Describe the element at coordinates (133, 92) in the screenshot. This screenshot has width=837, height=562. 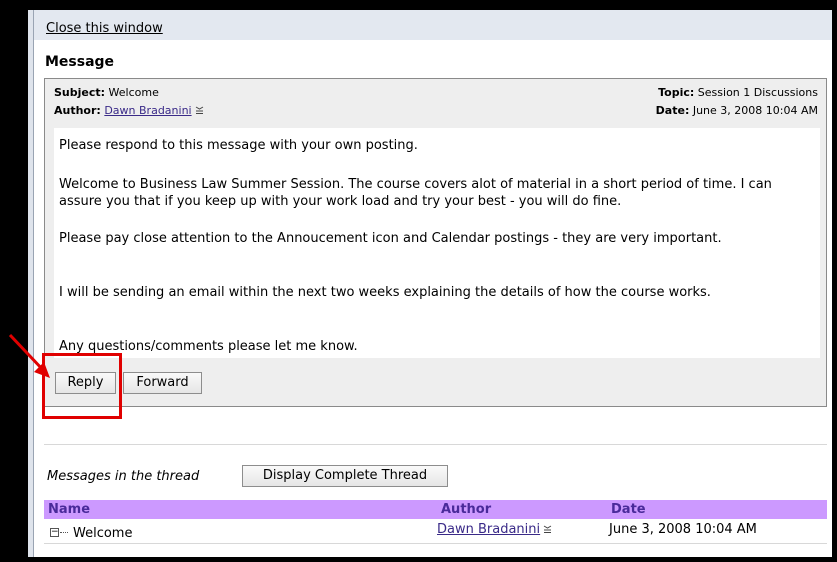
I see `subject-value: Welcome` at that location.